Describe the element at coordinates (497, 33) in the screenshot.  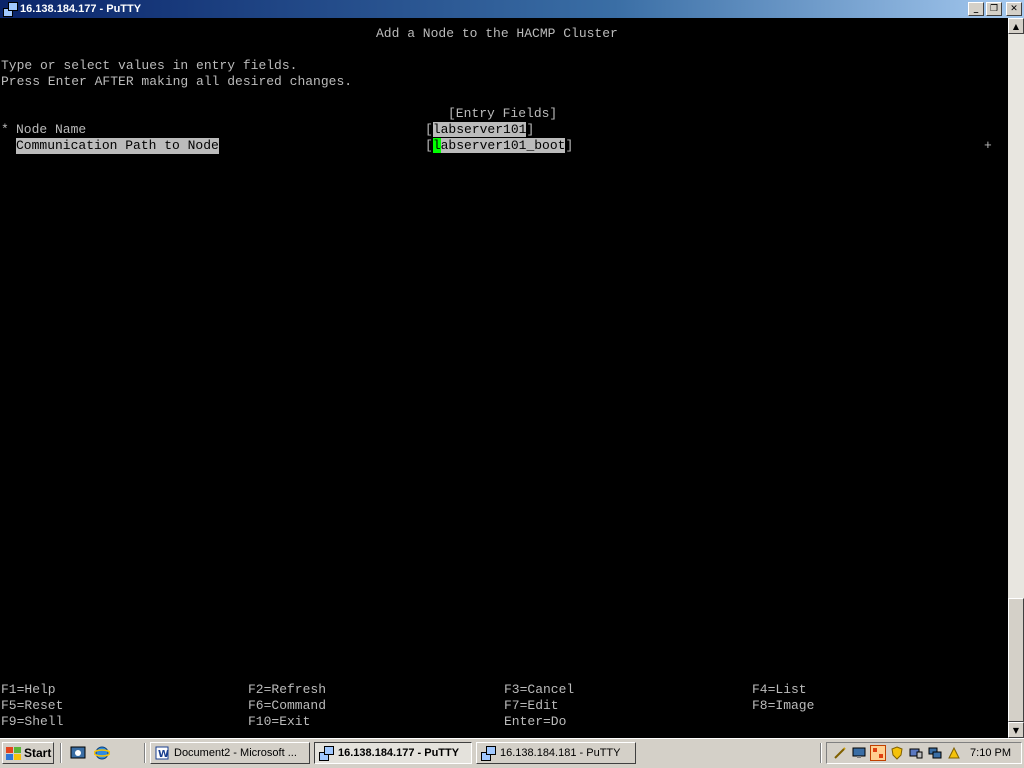
I see `smit-heading: Add a Node to the HACMP Cluster` at that location.